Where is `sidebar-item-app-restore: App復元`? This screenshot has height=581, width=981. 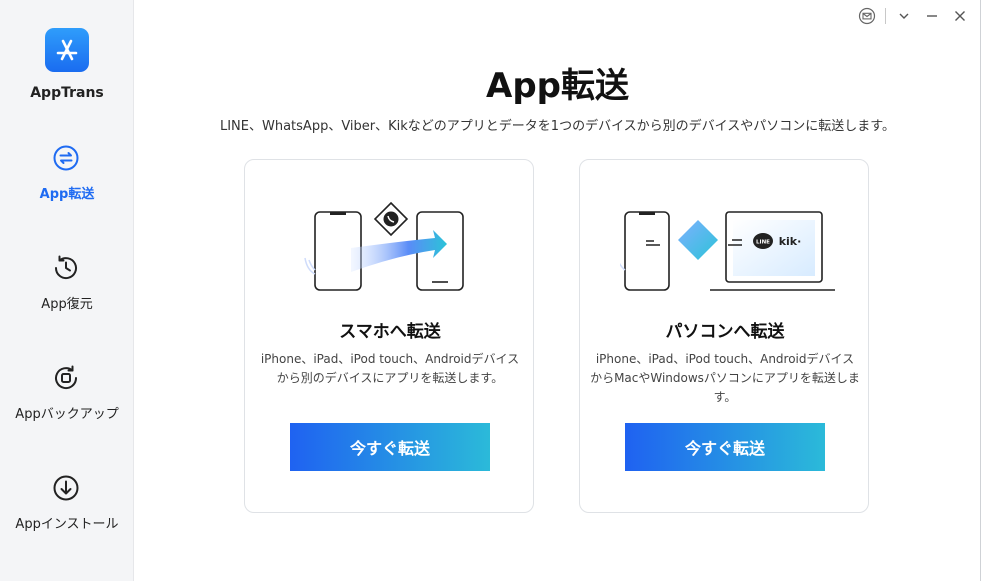
sidebar-item-app-restore: App復元 is located at coordinates (67, 303).